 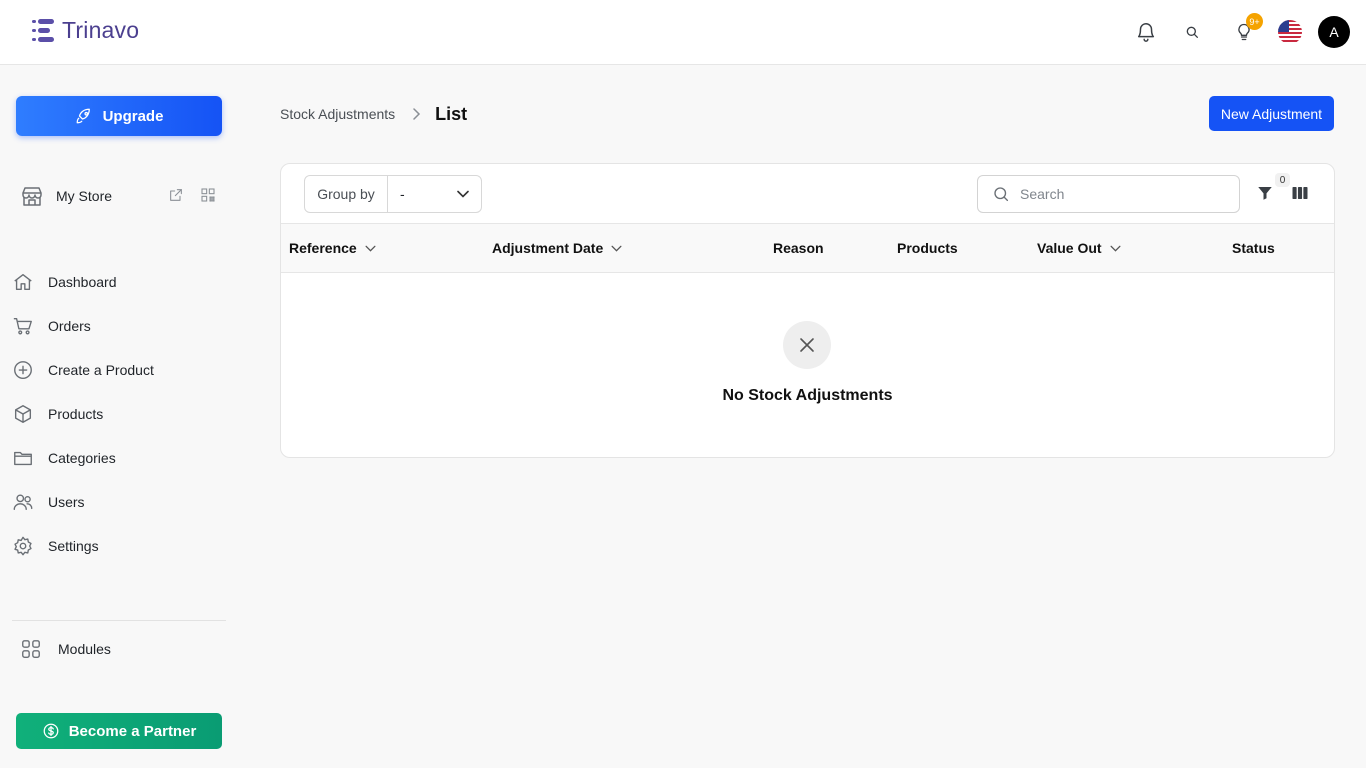 What do you see at coordinates (807, 345) in the screenshot?
I see `close-icon` at bounding box center [807, 345].